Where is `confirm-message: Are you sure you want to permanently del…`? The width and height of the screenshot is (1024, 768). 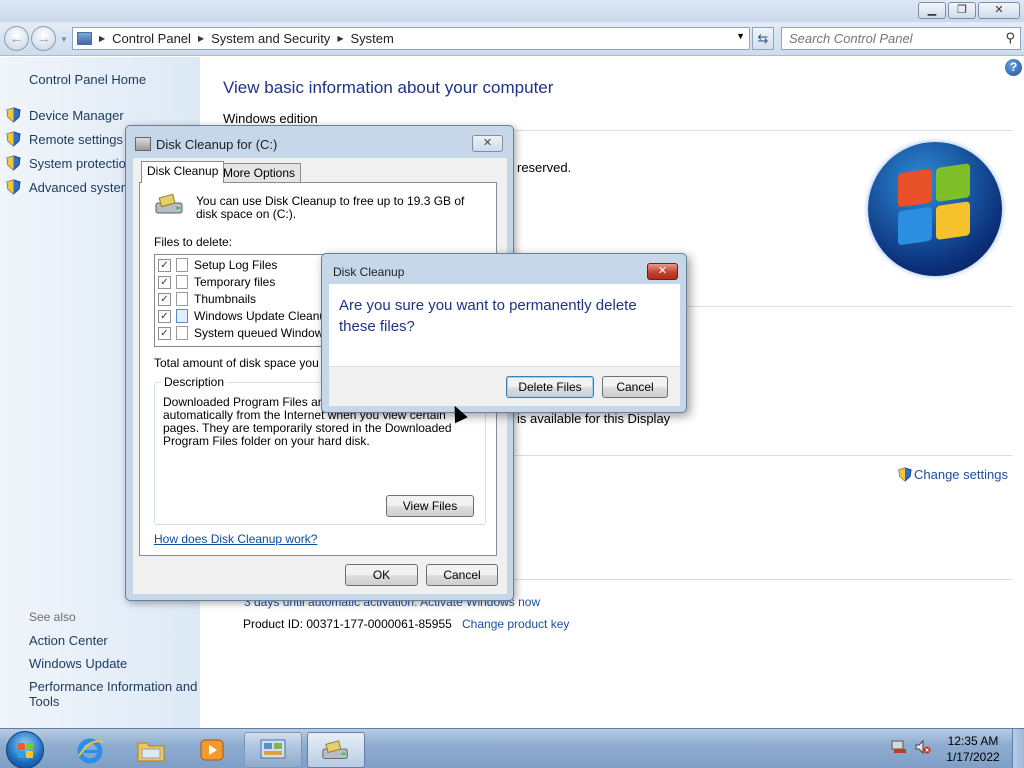
confirm-message: Are you sure you want to permanently del… is located at coordinates (488, 316).